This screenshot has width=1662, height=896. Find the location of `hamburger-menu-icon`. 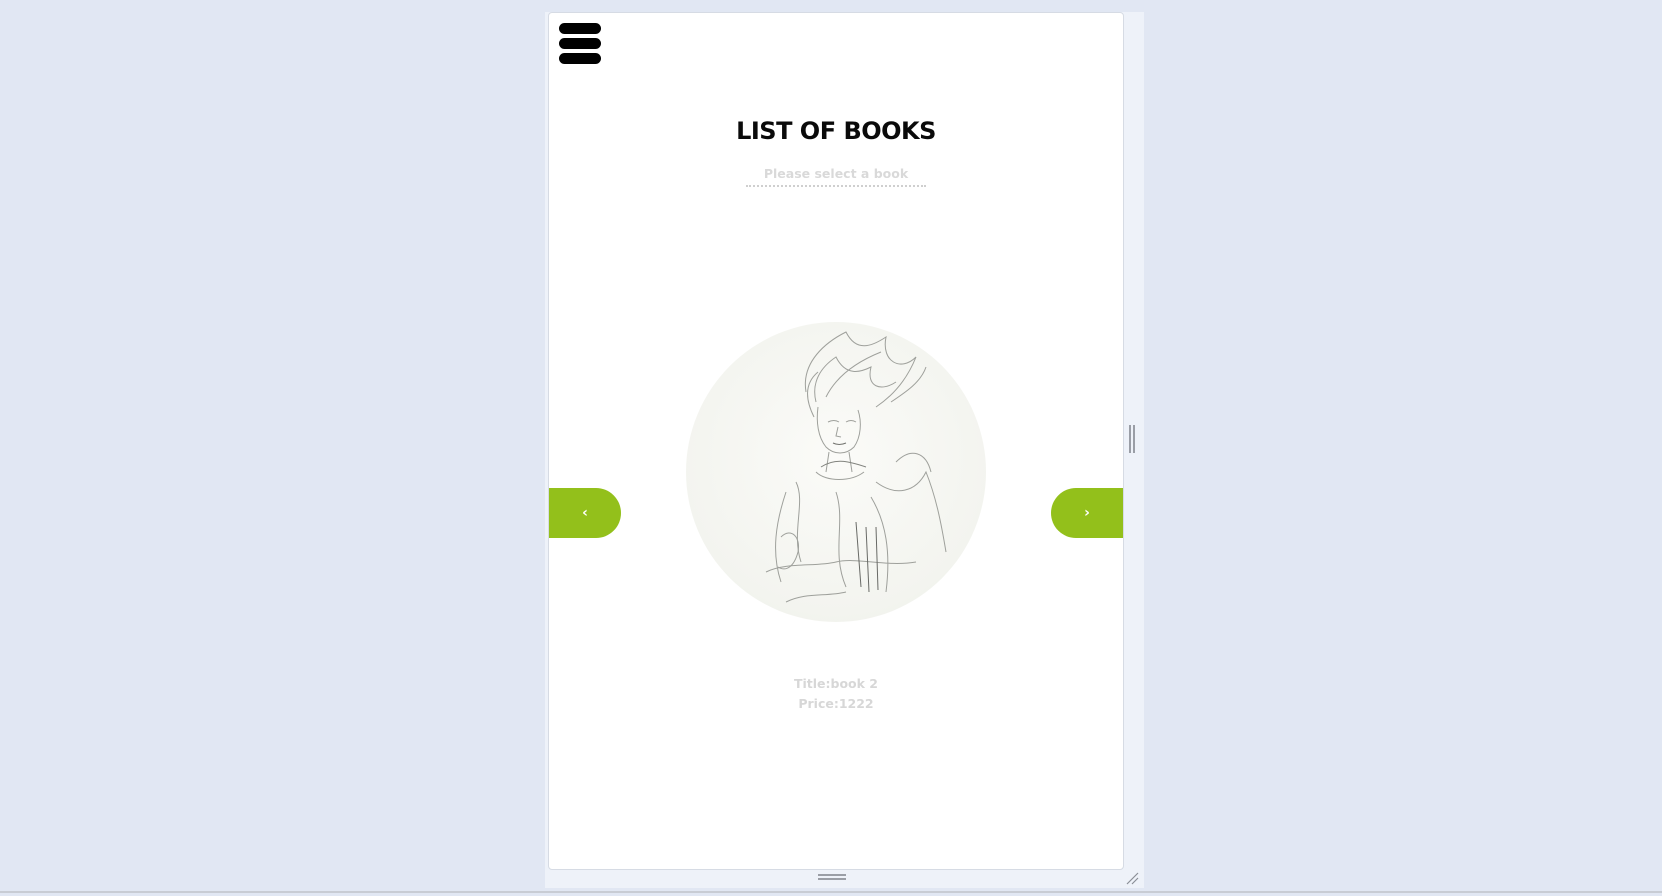

hamburger-menu-icon is located at coordinates (580, 44).